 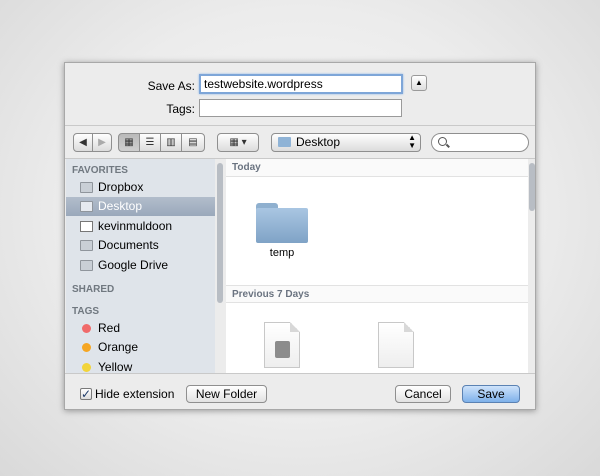 I want to click on sidebar-item-label: Red, so click(x=109, y=328).